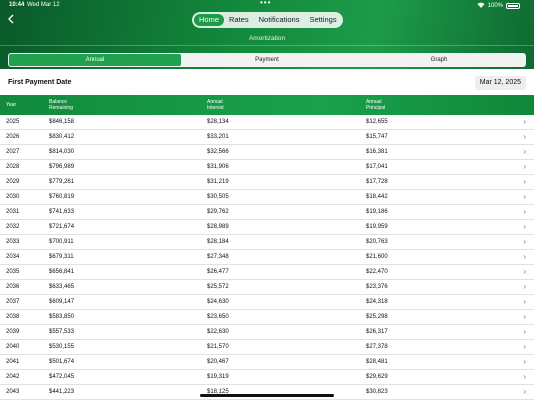  Describe the element at coordinates (218, 167) in the screenshot. I see `row-interest: $31,906` at that location.